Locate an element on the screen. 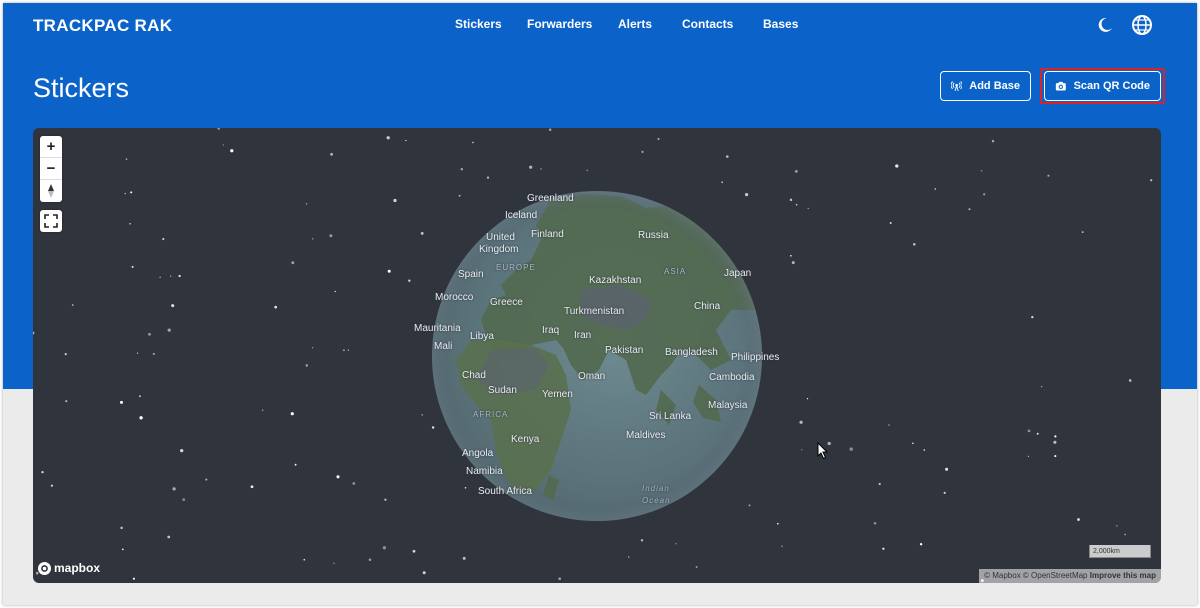  compass-icon is located at coordinates (51, 191).